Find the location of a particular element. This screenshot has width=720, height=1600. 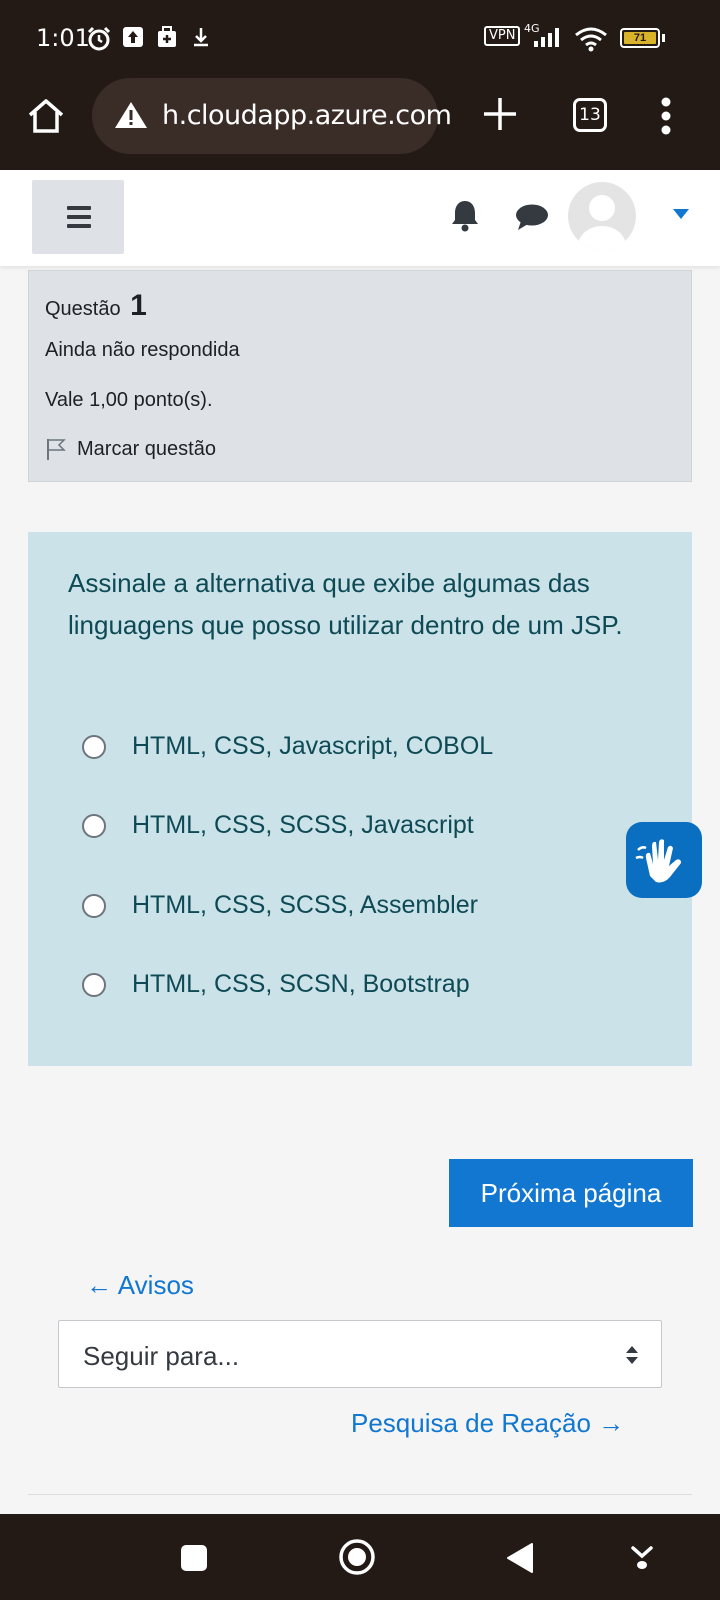

menu-button is located at coordinates (78, 217).